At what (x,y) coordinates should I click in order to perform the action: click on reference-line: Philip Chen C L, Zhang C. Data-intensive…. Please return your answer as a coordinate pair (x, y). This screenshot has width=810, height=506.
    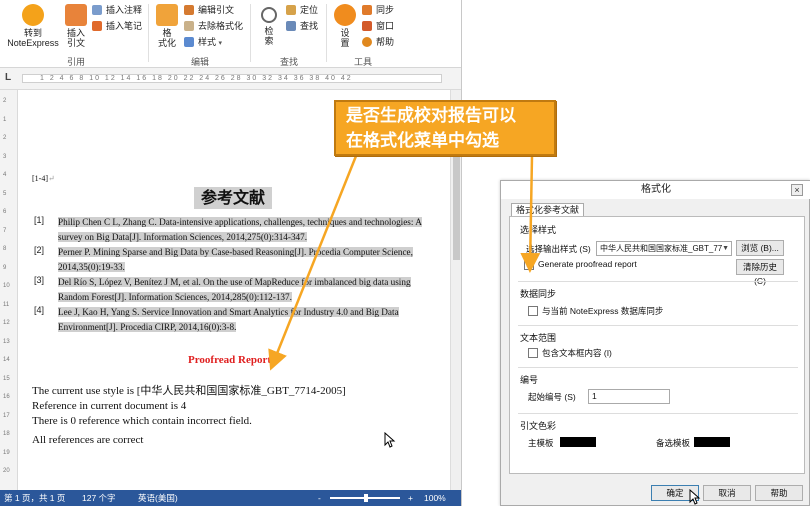
    Looking at the image, I should click on (240, 222).